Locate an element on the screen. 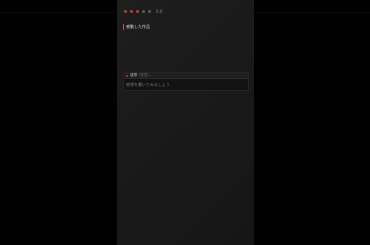  star-rating: 0.0 is located at coordinates (143, 11).